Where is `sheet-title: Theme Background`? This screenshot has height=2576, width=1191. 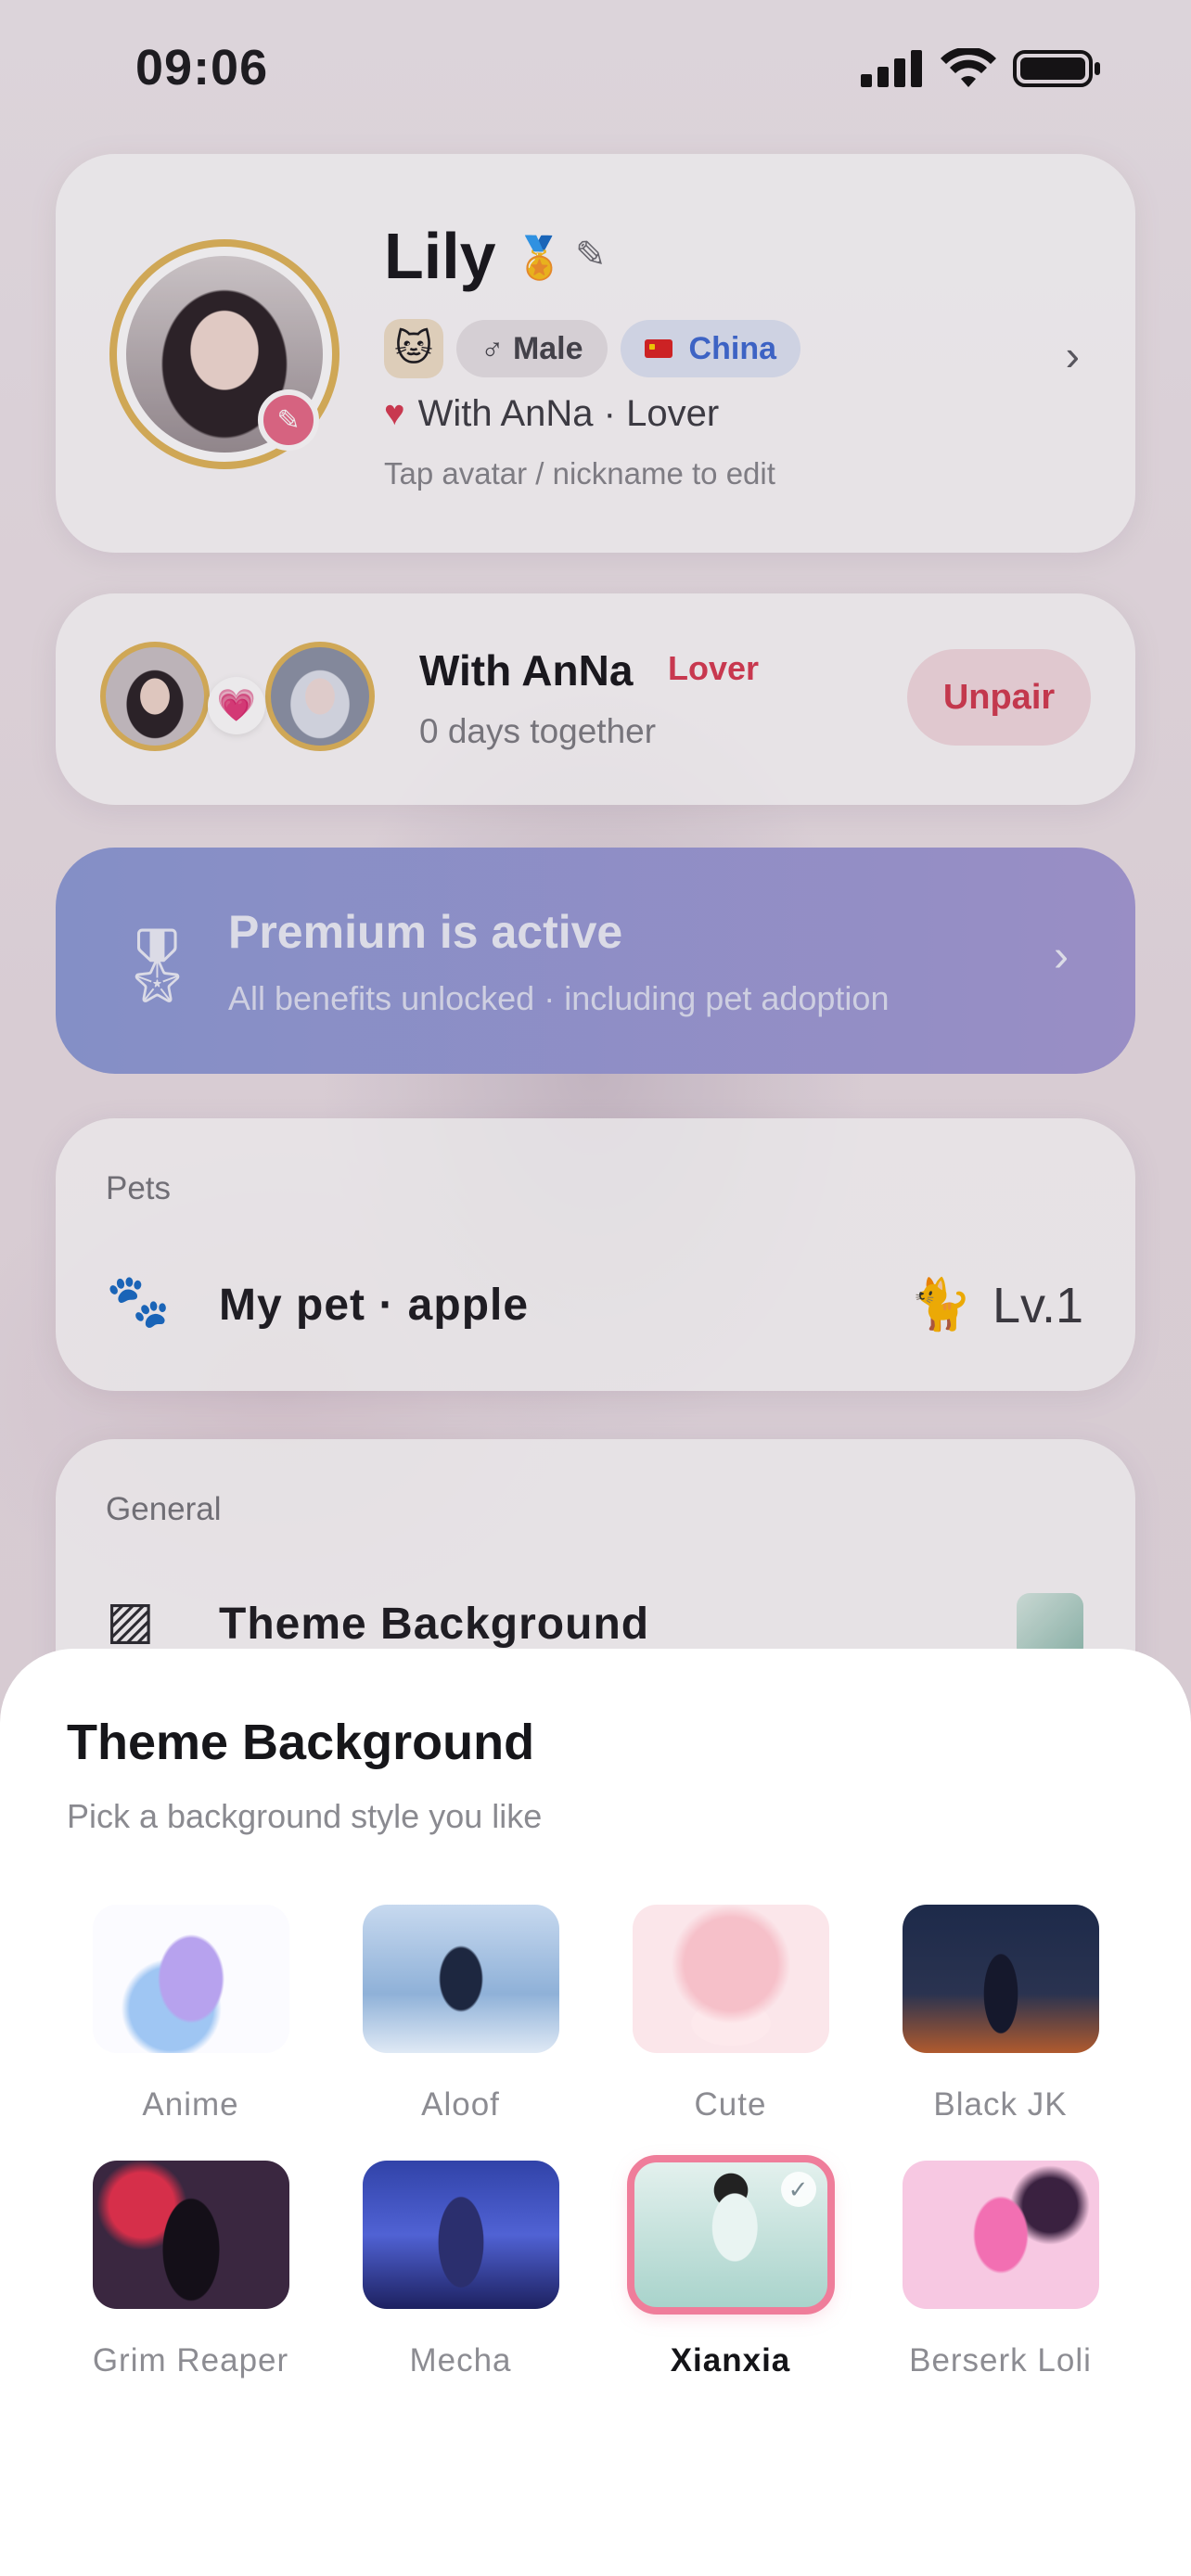
sheet-title: Theme Background is located at coordinates (301, 1742).